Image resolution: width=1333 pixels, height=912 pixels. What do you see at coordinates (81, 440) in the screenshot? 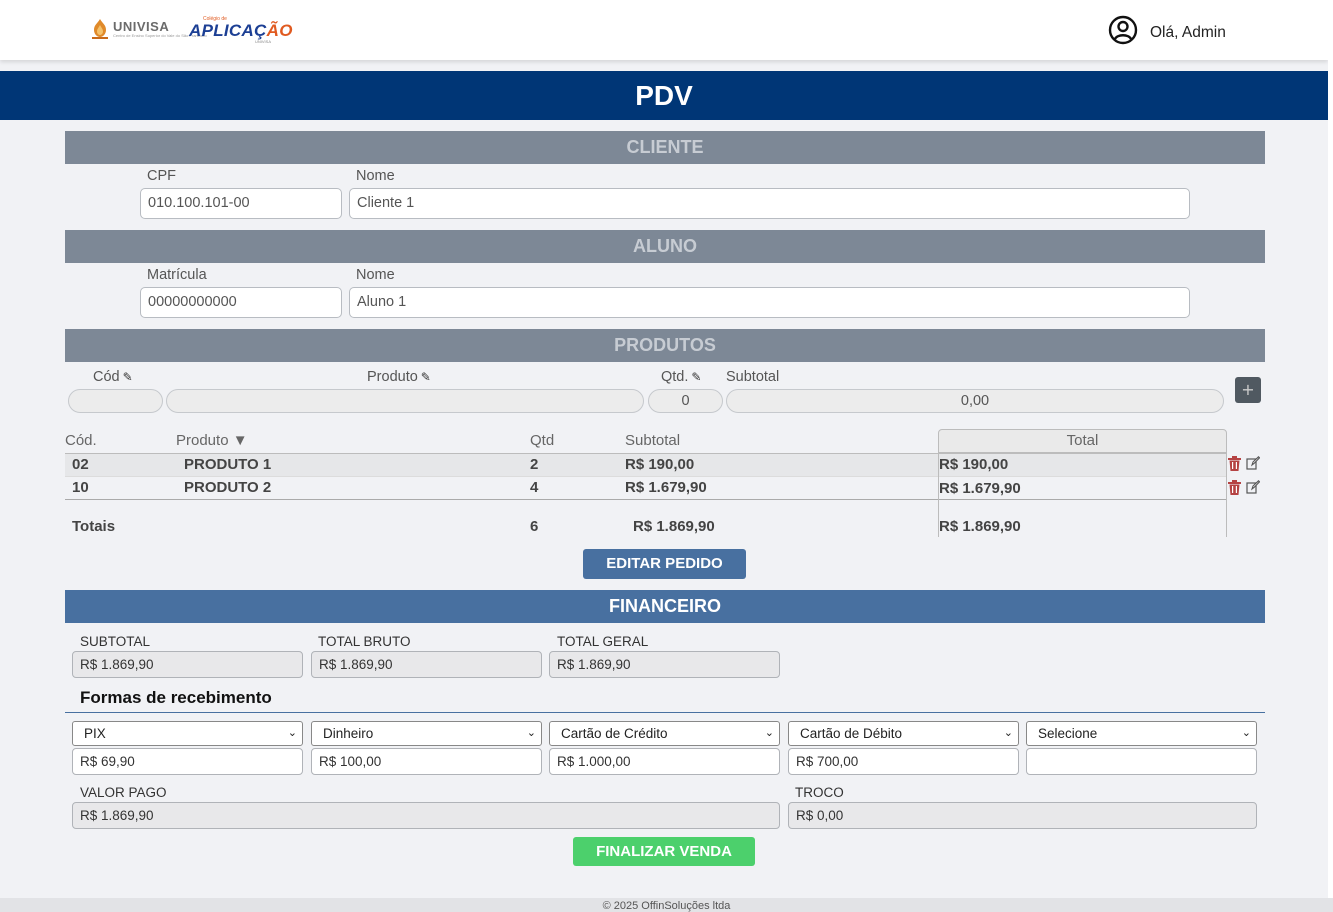
I see `col-header-cod: Cód.` at bounding box center [81, 440].